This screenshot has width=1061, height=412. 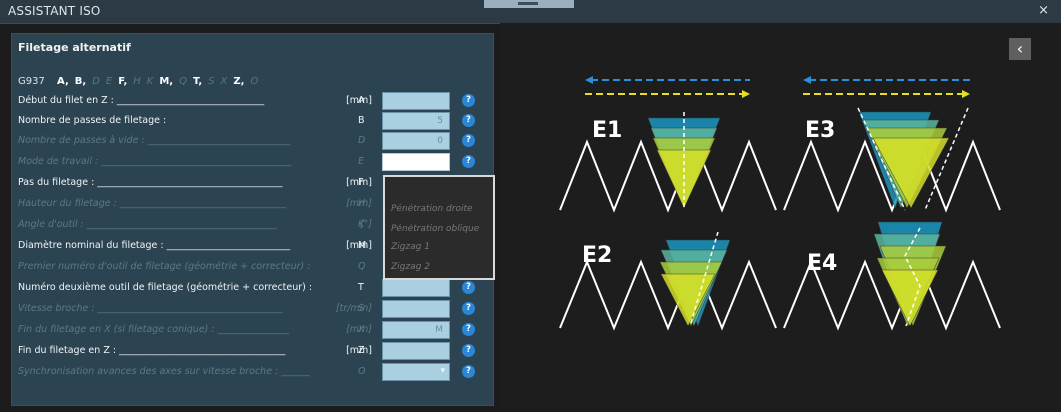 I want to click on parameter-label: Nombre de passes de filetage :, so click(x=92, y=120).